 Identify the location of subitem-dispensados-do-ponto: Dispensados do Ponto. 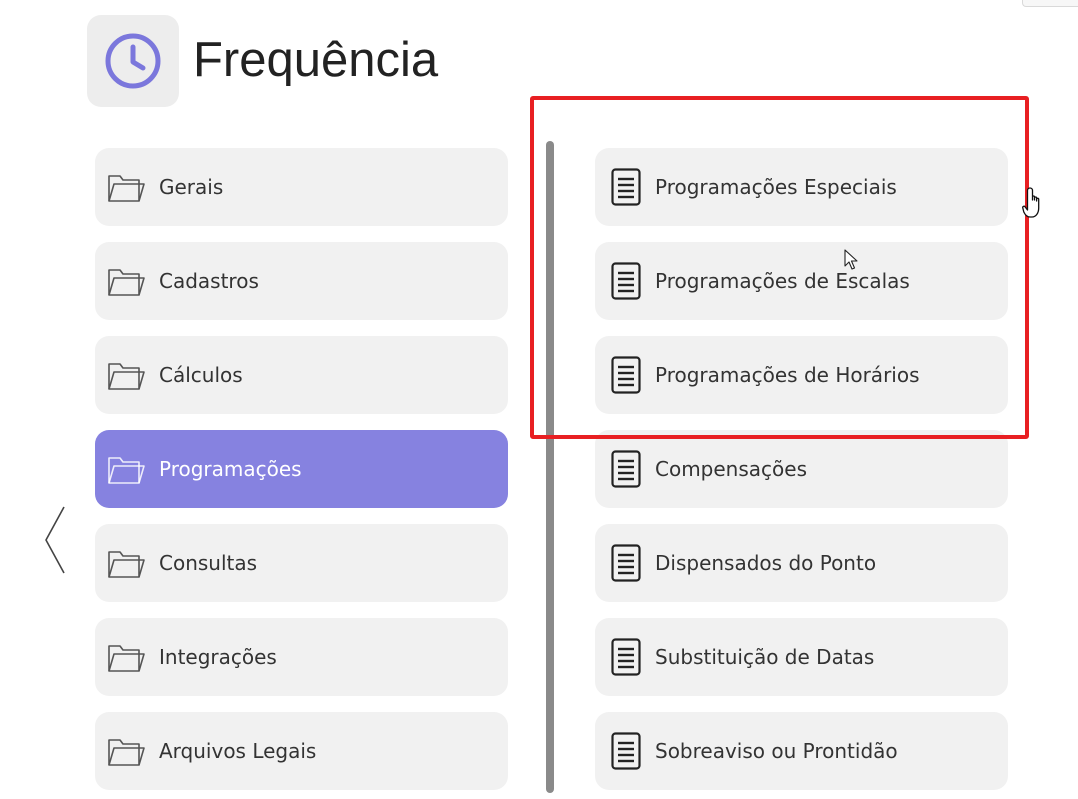
(801, 563).